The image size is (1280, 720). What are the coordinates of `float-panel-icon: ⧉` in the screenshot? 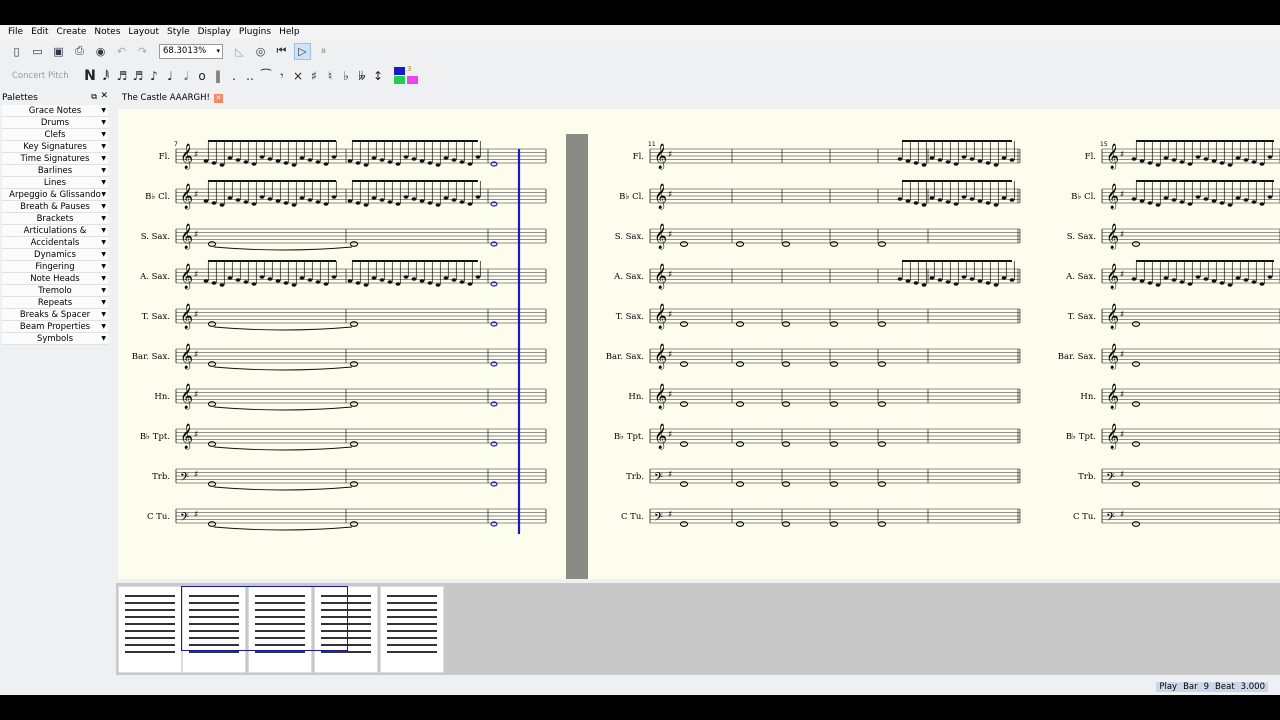 It's located at (94, 97).